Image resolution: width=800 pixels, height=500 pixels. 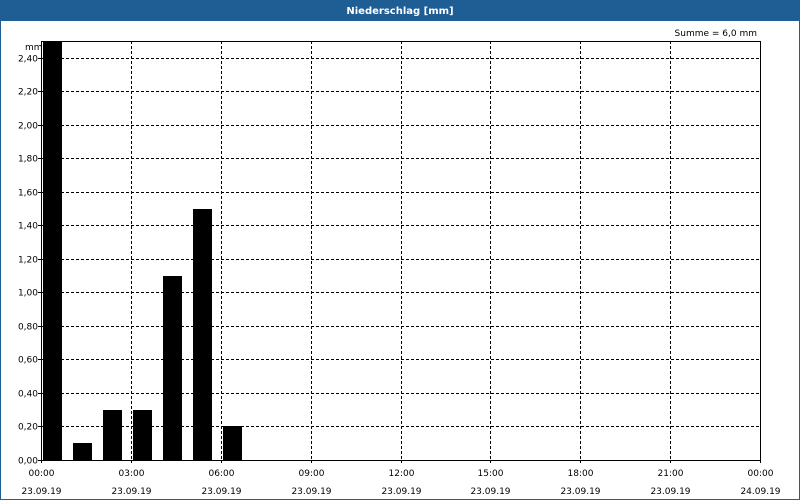 What do you see at coordinates (312, 474) in the screenshot?
I see `x-tick-time: 09:00` at bounding box center [312, 474].